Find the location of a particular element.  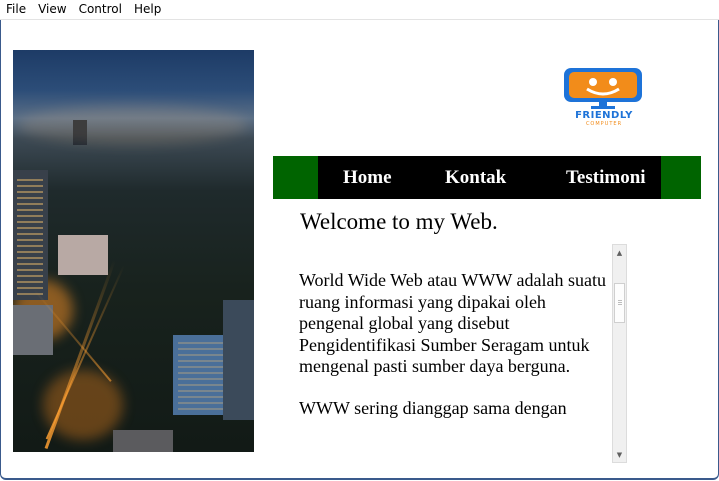

nav-home-link: Home is located at coordinates (367, 177).